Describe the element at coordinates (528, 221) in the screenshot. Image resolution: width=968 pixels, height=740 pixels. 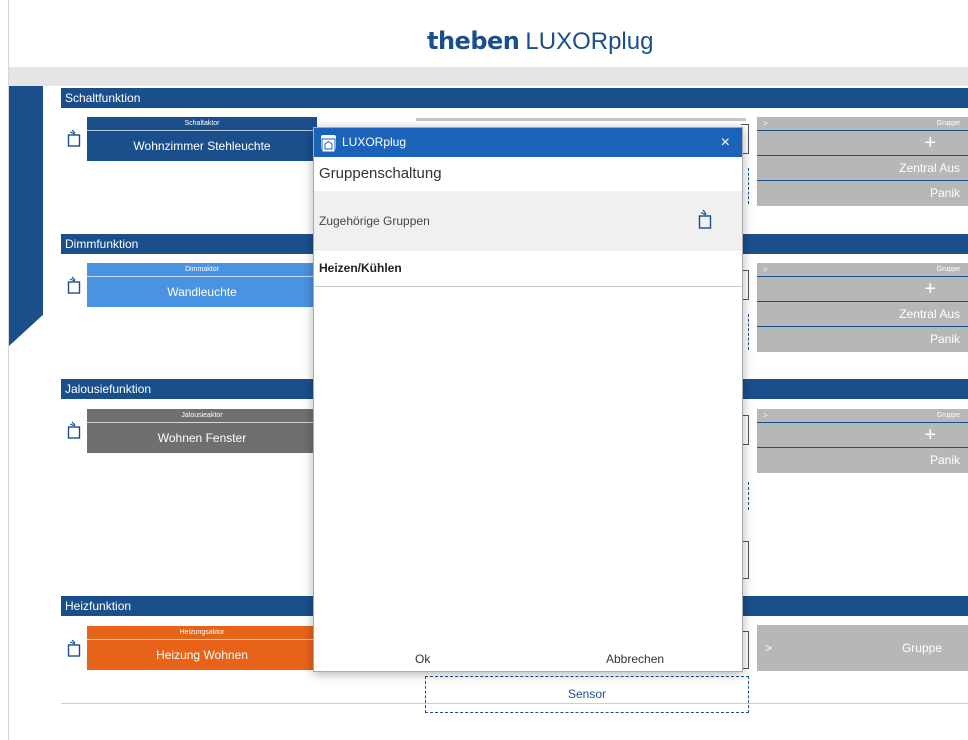
I see `dialog-subheader: Zugehörige Gruppen` at that location.